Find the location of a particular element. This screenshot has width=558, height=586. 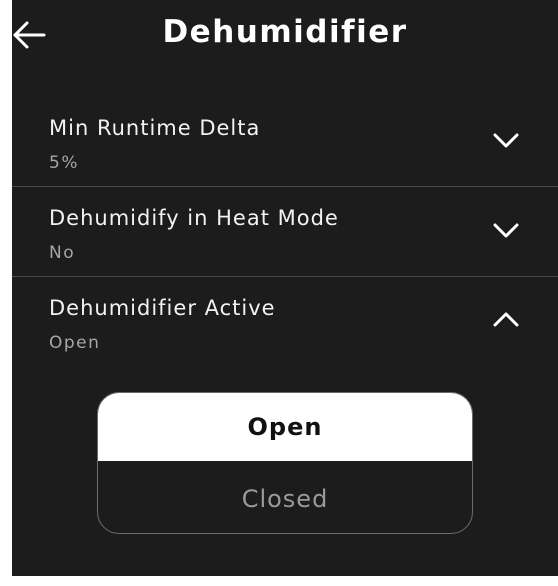

setting-label: Dehumidifier Active is located at coordinates (162, 308).